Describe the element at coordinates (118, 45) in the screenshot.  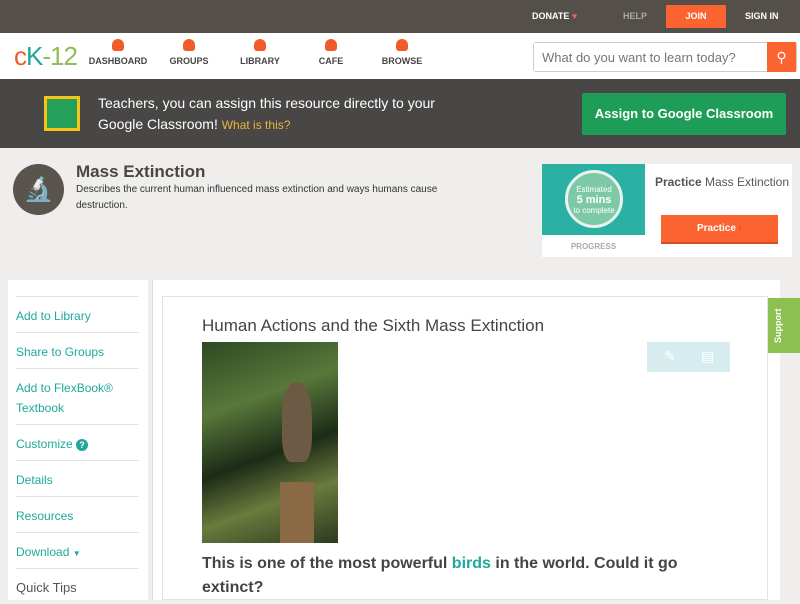
I see `dashboard-icon` at that location.